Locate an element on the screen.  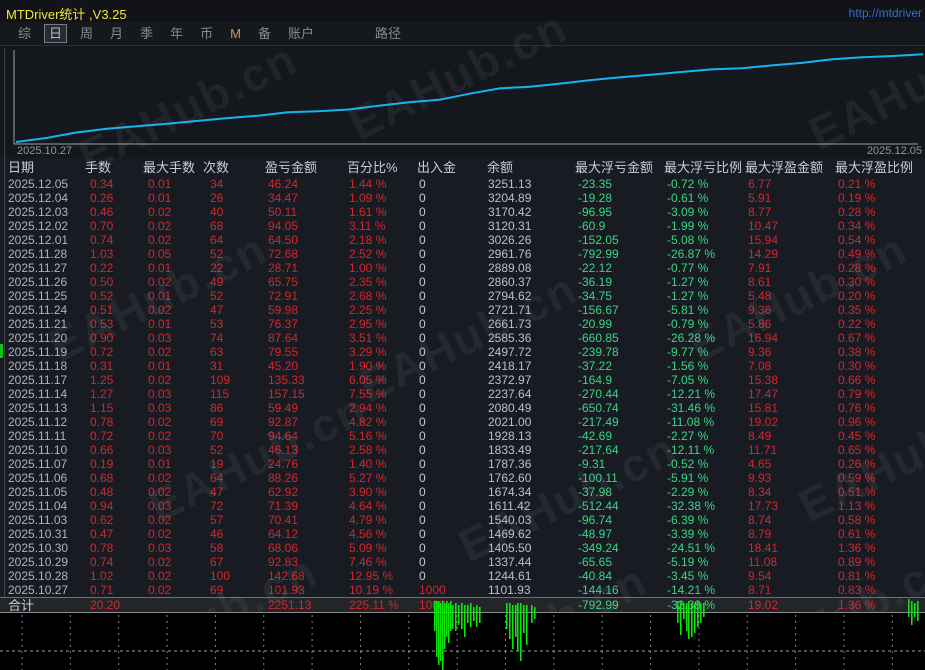
chart-end-date-label: 2025.12.05 is located at coordinates (894, 151).